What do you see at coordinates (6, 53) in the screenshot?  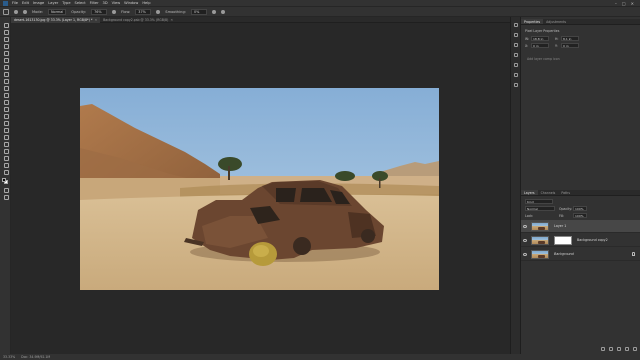 I see `crop-tool-icon` at bounding box center [6, 53].